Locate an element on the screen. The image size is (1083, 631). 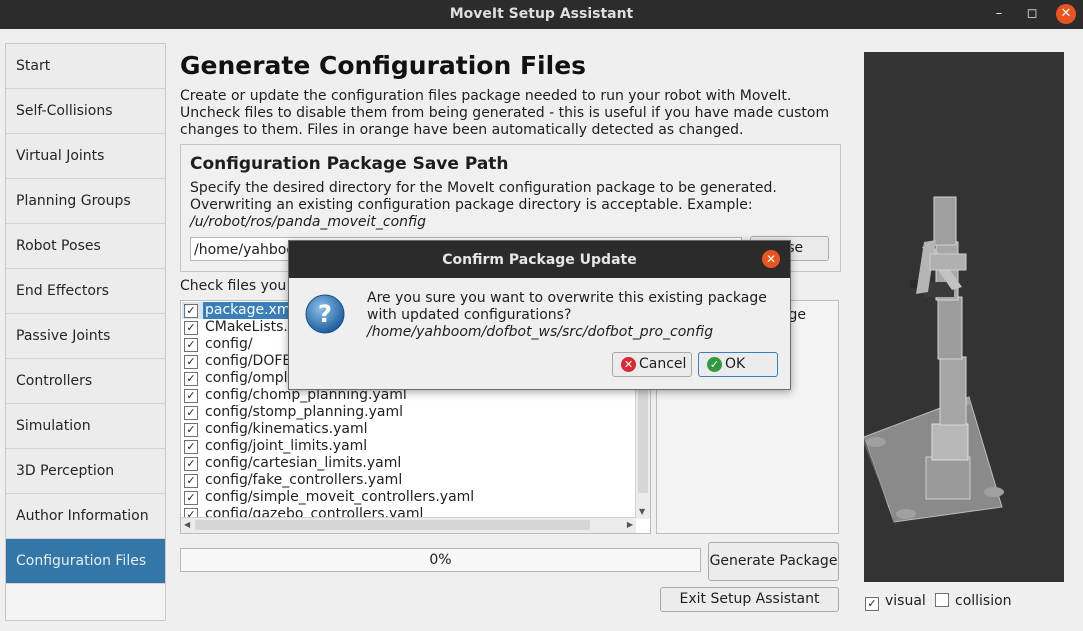
file-name: package.xml is located at coordinates (250, 310).